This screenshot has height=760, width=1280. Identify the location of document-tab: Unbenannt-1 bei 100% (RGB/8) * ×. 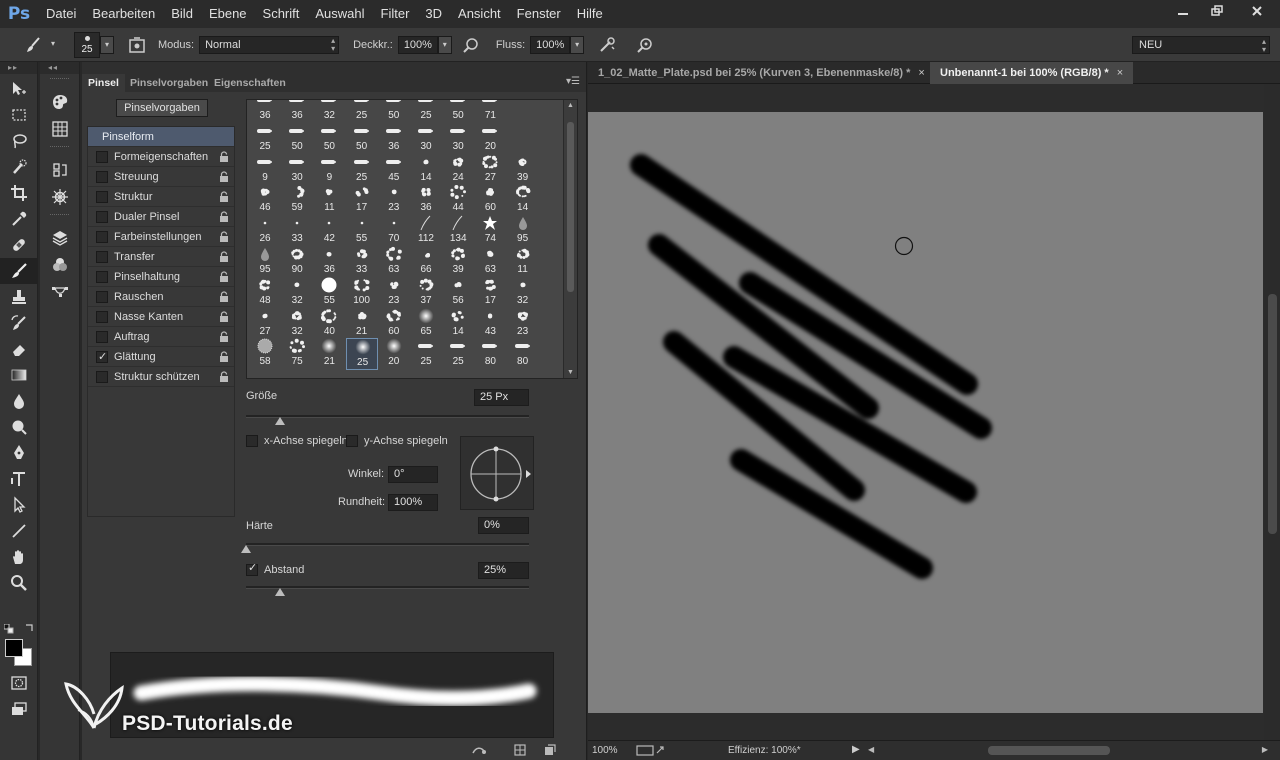
(1032, 73).